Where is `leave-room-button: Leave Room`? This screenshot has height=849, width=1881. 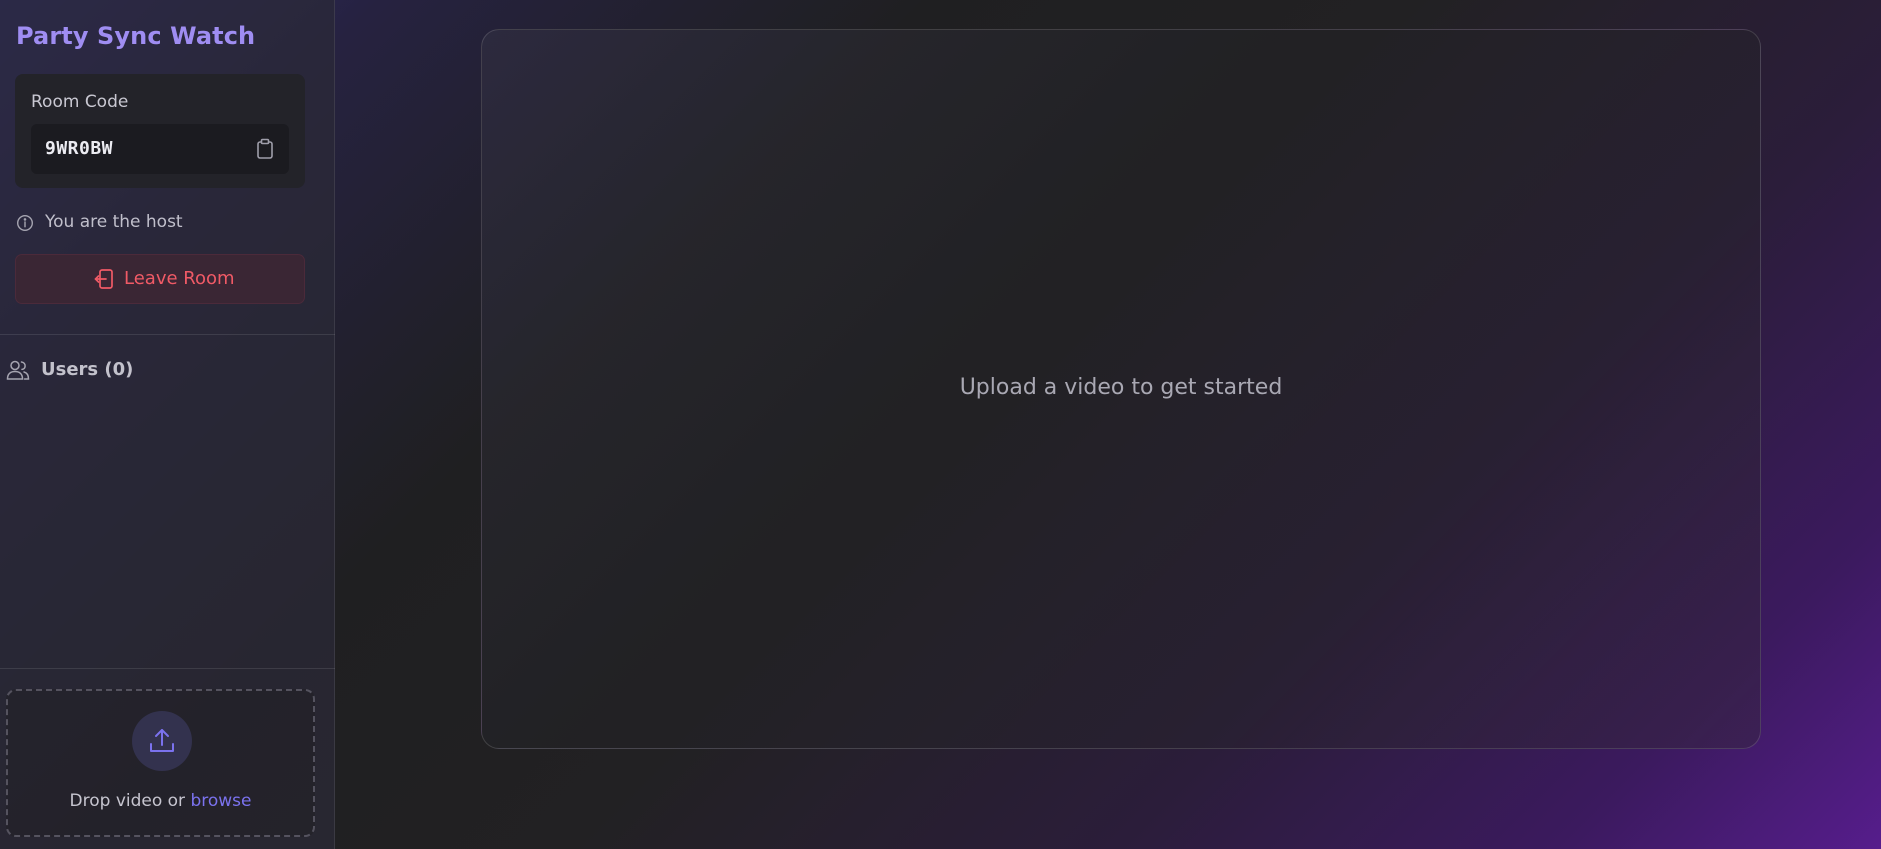 leave-room-button: Leave Room is located at coordinates (160, 279).